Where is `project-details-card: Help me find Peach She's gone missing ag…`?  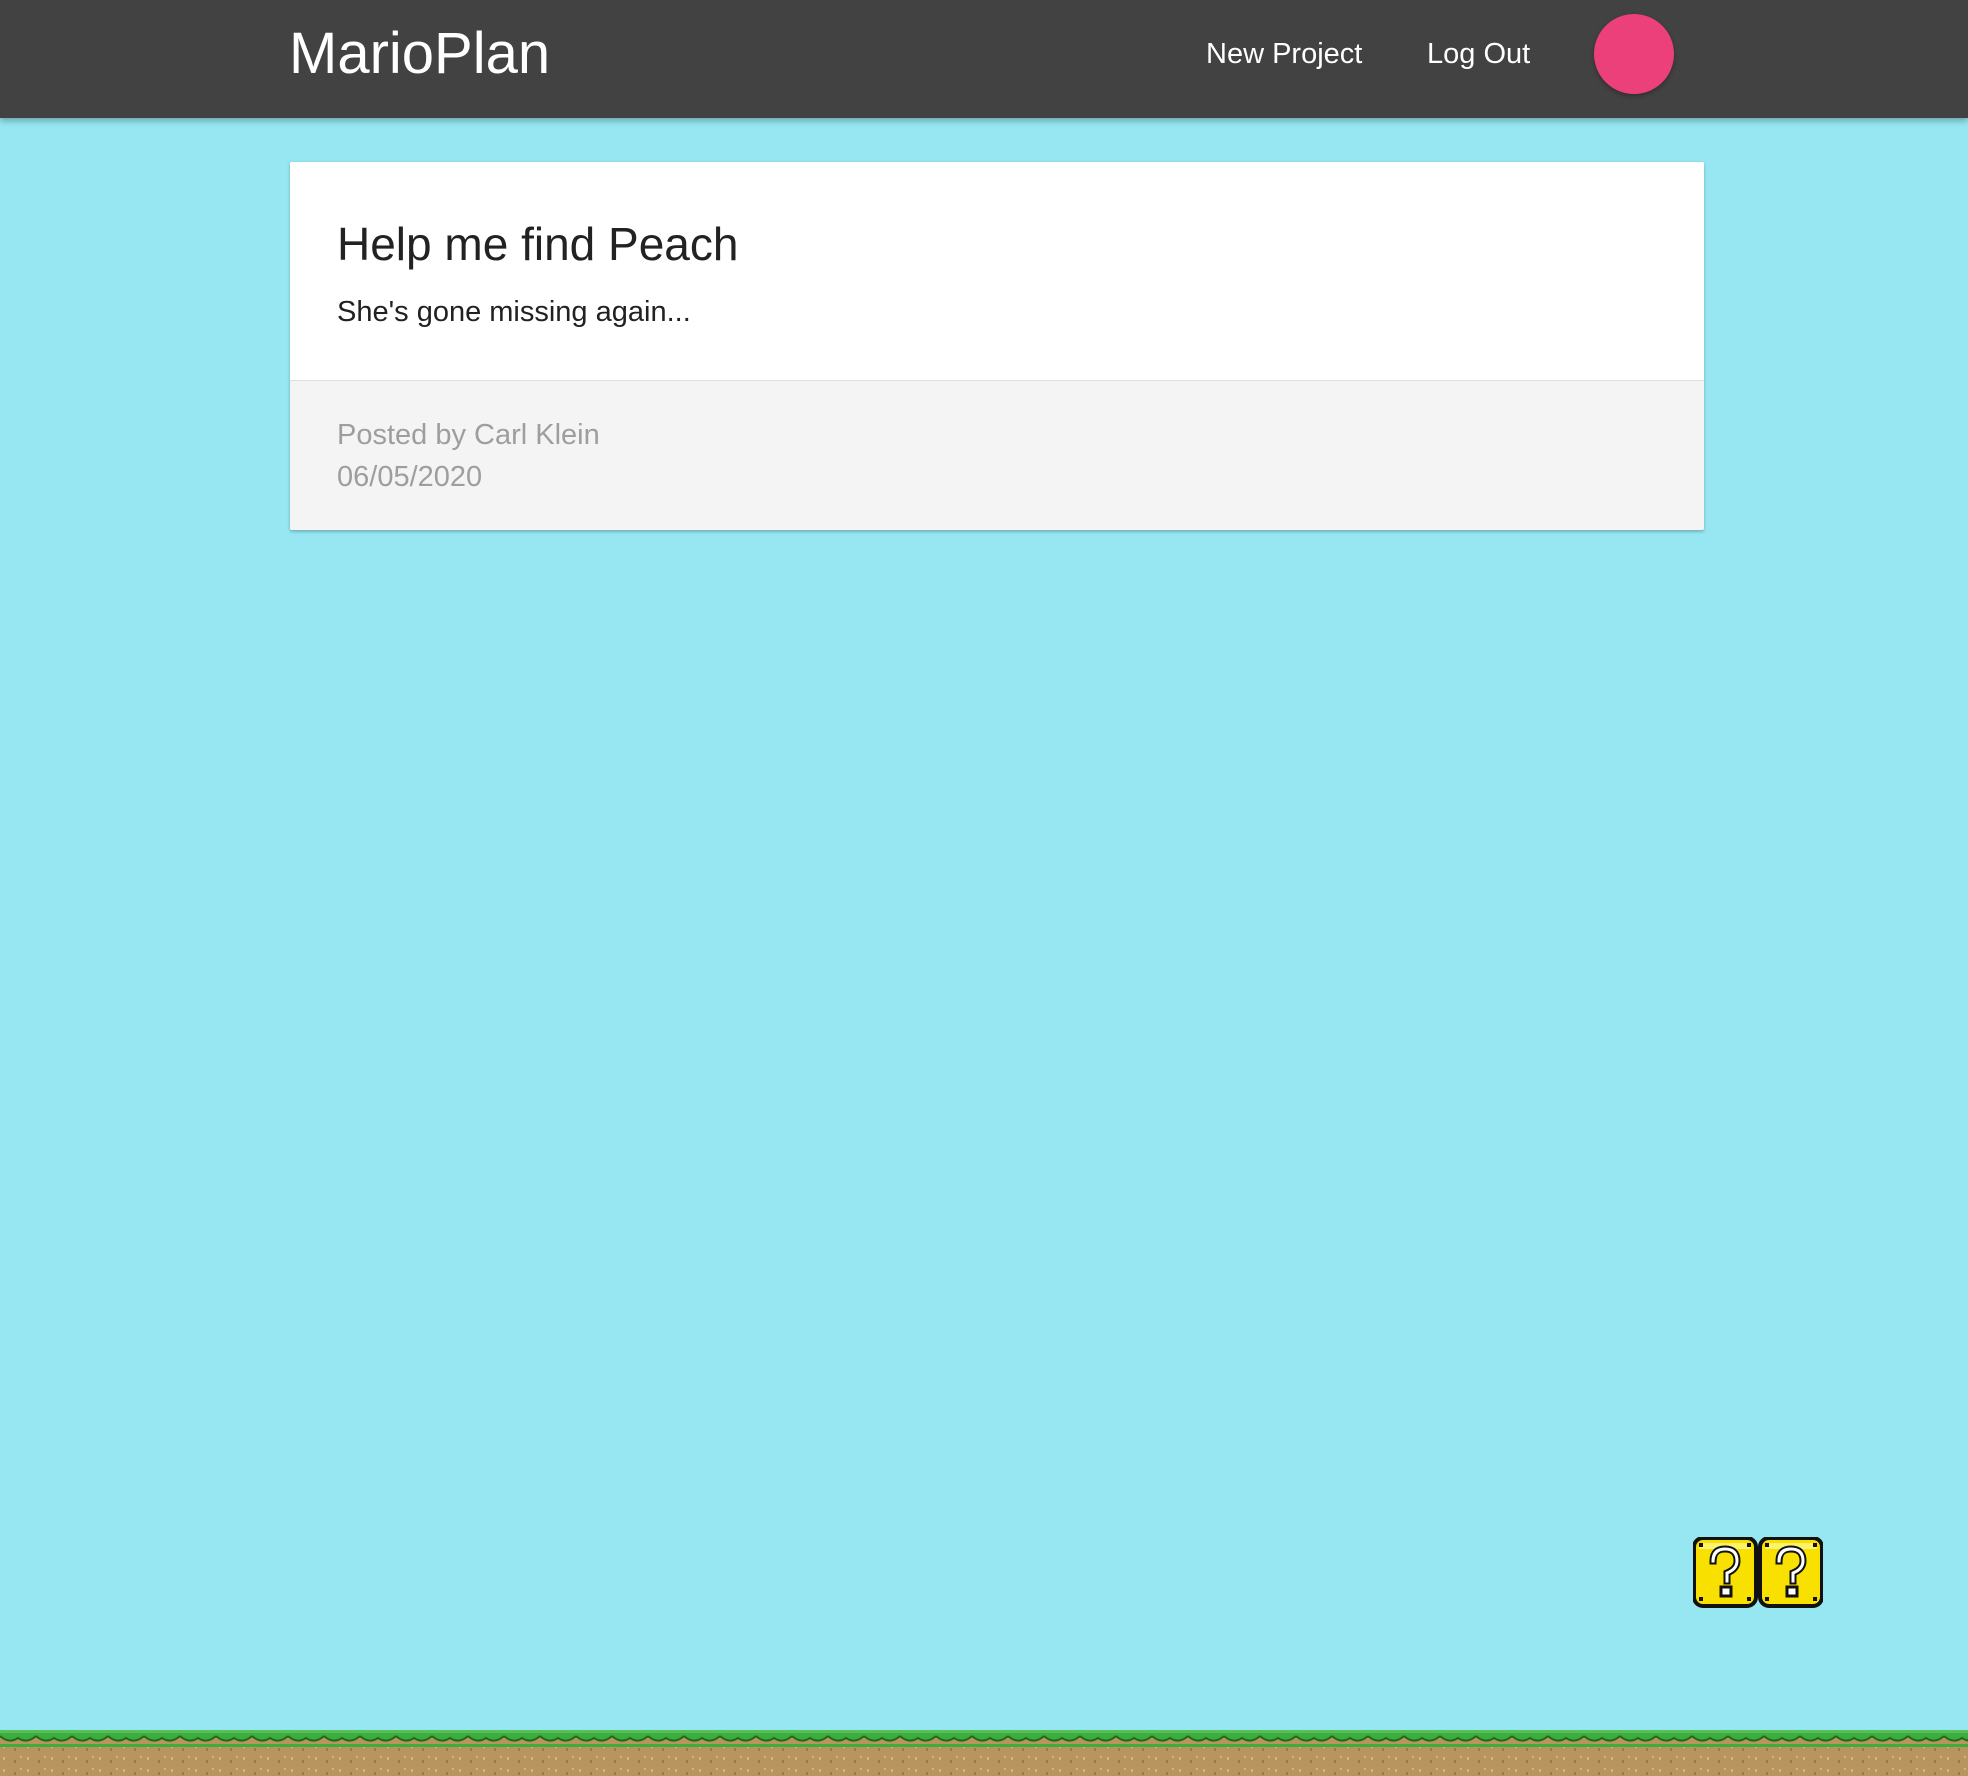 project-details-card: Help me find Peach She's gone missing ag… is located at coordinates (997, 346).